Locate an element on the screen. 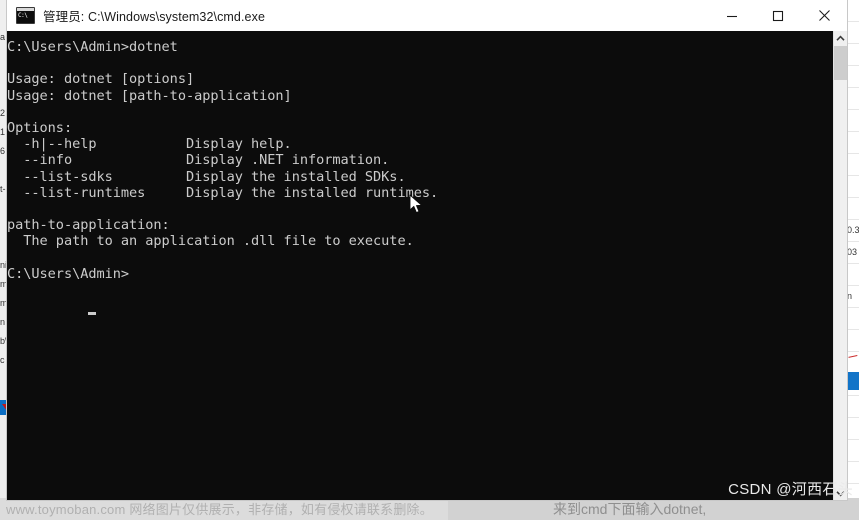 The height and width of the screenshot is (520, 859). background-right-selected-cell is located at coordinates (853, 381).